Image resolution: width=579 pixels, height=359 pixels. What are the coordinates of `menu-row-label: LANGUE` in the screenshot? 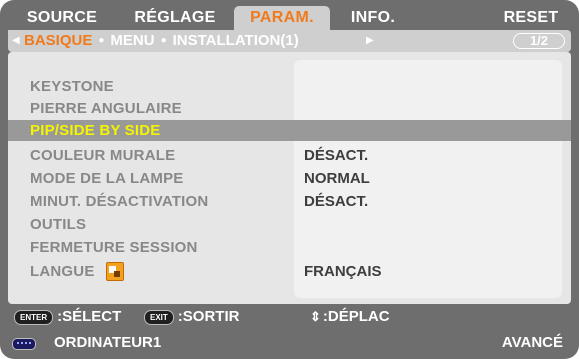 It's located at (62, 271).